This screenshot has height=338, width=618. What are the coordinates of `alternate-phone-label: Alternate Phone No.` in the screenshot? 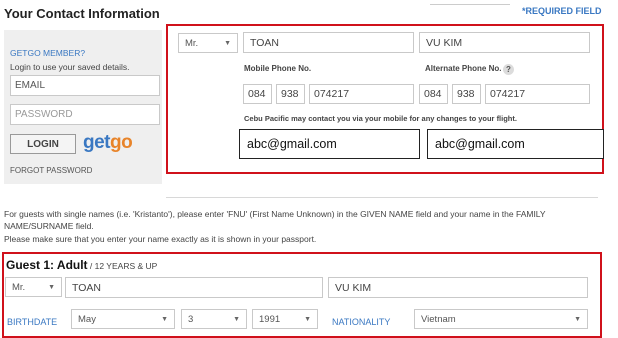 It's located at (463, 68).